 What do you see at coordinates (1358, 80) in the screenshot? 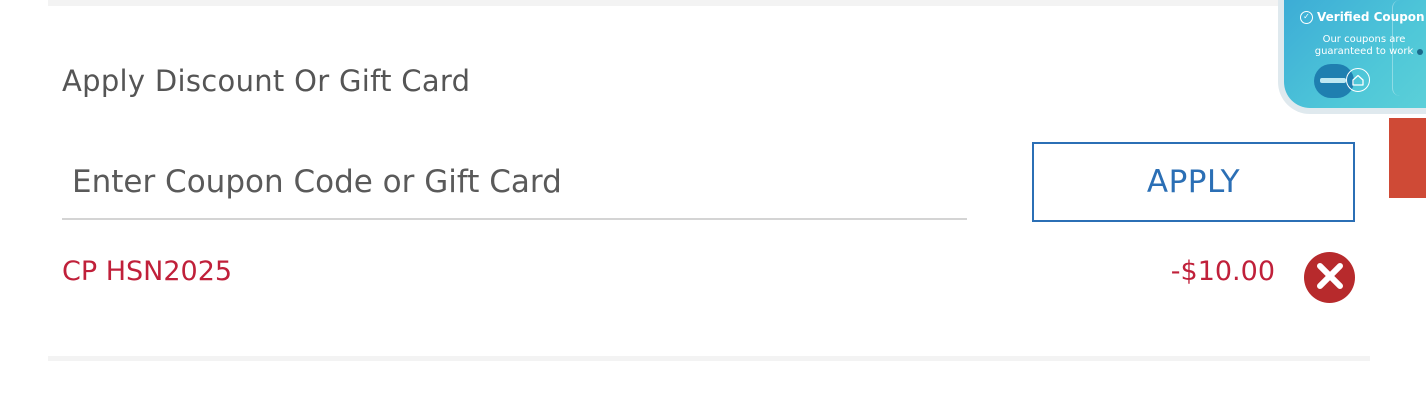
I see `home-icon` at bounding box center [1358, 80].